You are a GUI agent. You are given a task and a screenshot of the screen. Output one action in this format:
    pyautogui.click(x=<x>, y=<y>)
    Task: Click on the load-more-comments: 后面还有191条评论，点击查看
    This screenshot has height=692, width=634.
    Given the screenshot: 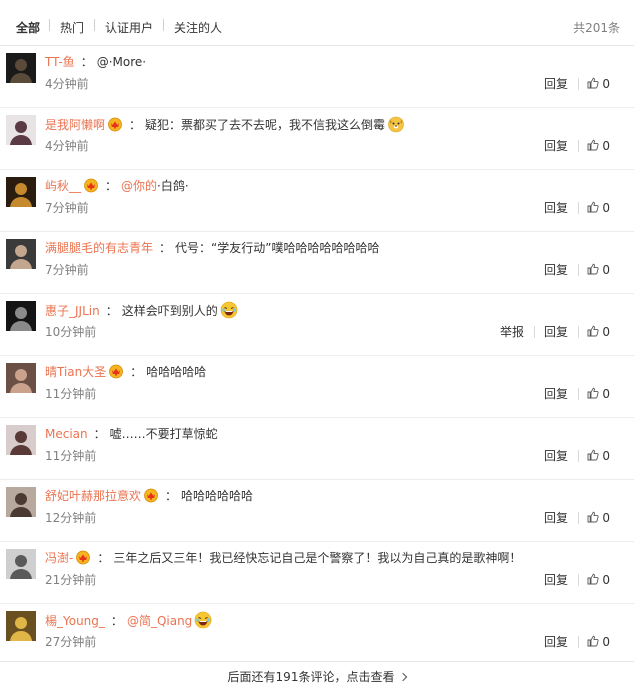 What is the action you would take?
    pyautogui.click(x=317, y=676)
    